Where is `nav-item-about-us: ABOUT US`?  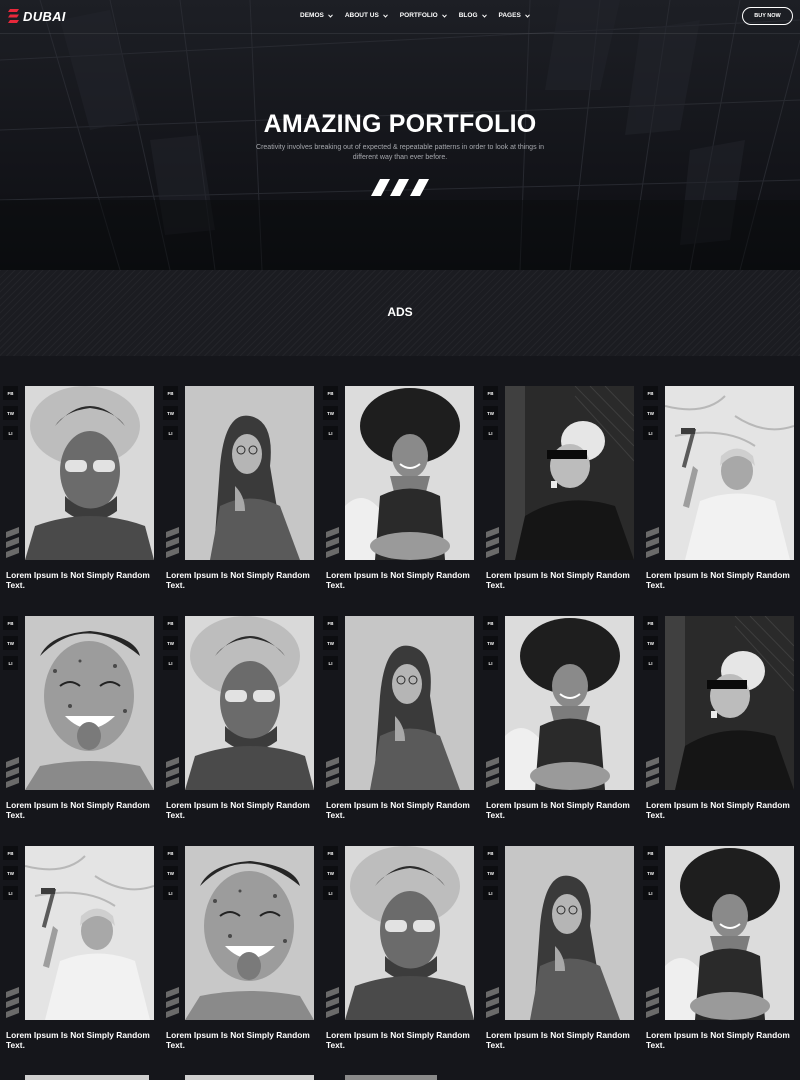
nav-item-about-us: ABOUT US is located at coordinates (366, 15).